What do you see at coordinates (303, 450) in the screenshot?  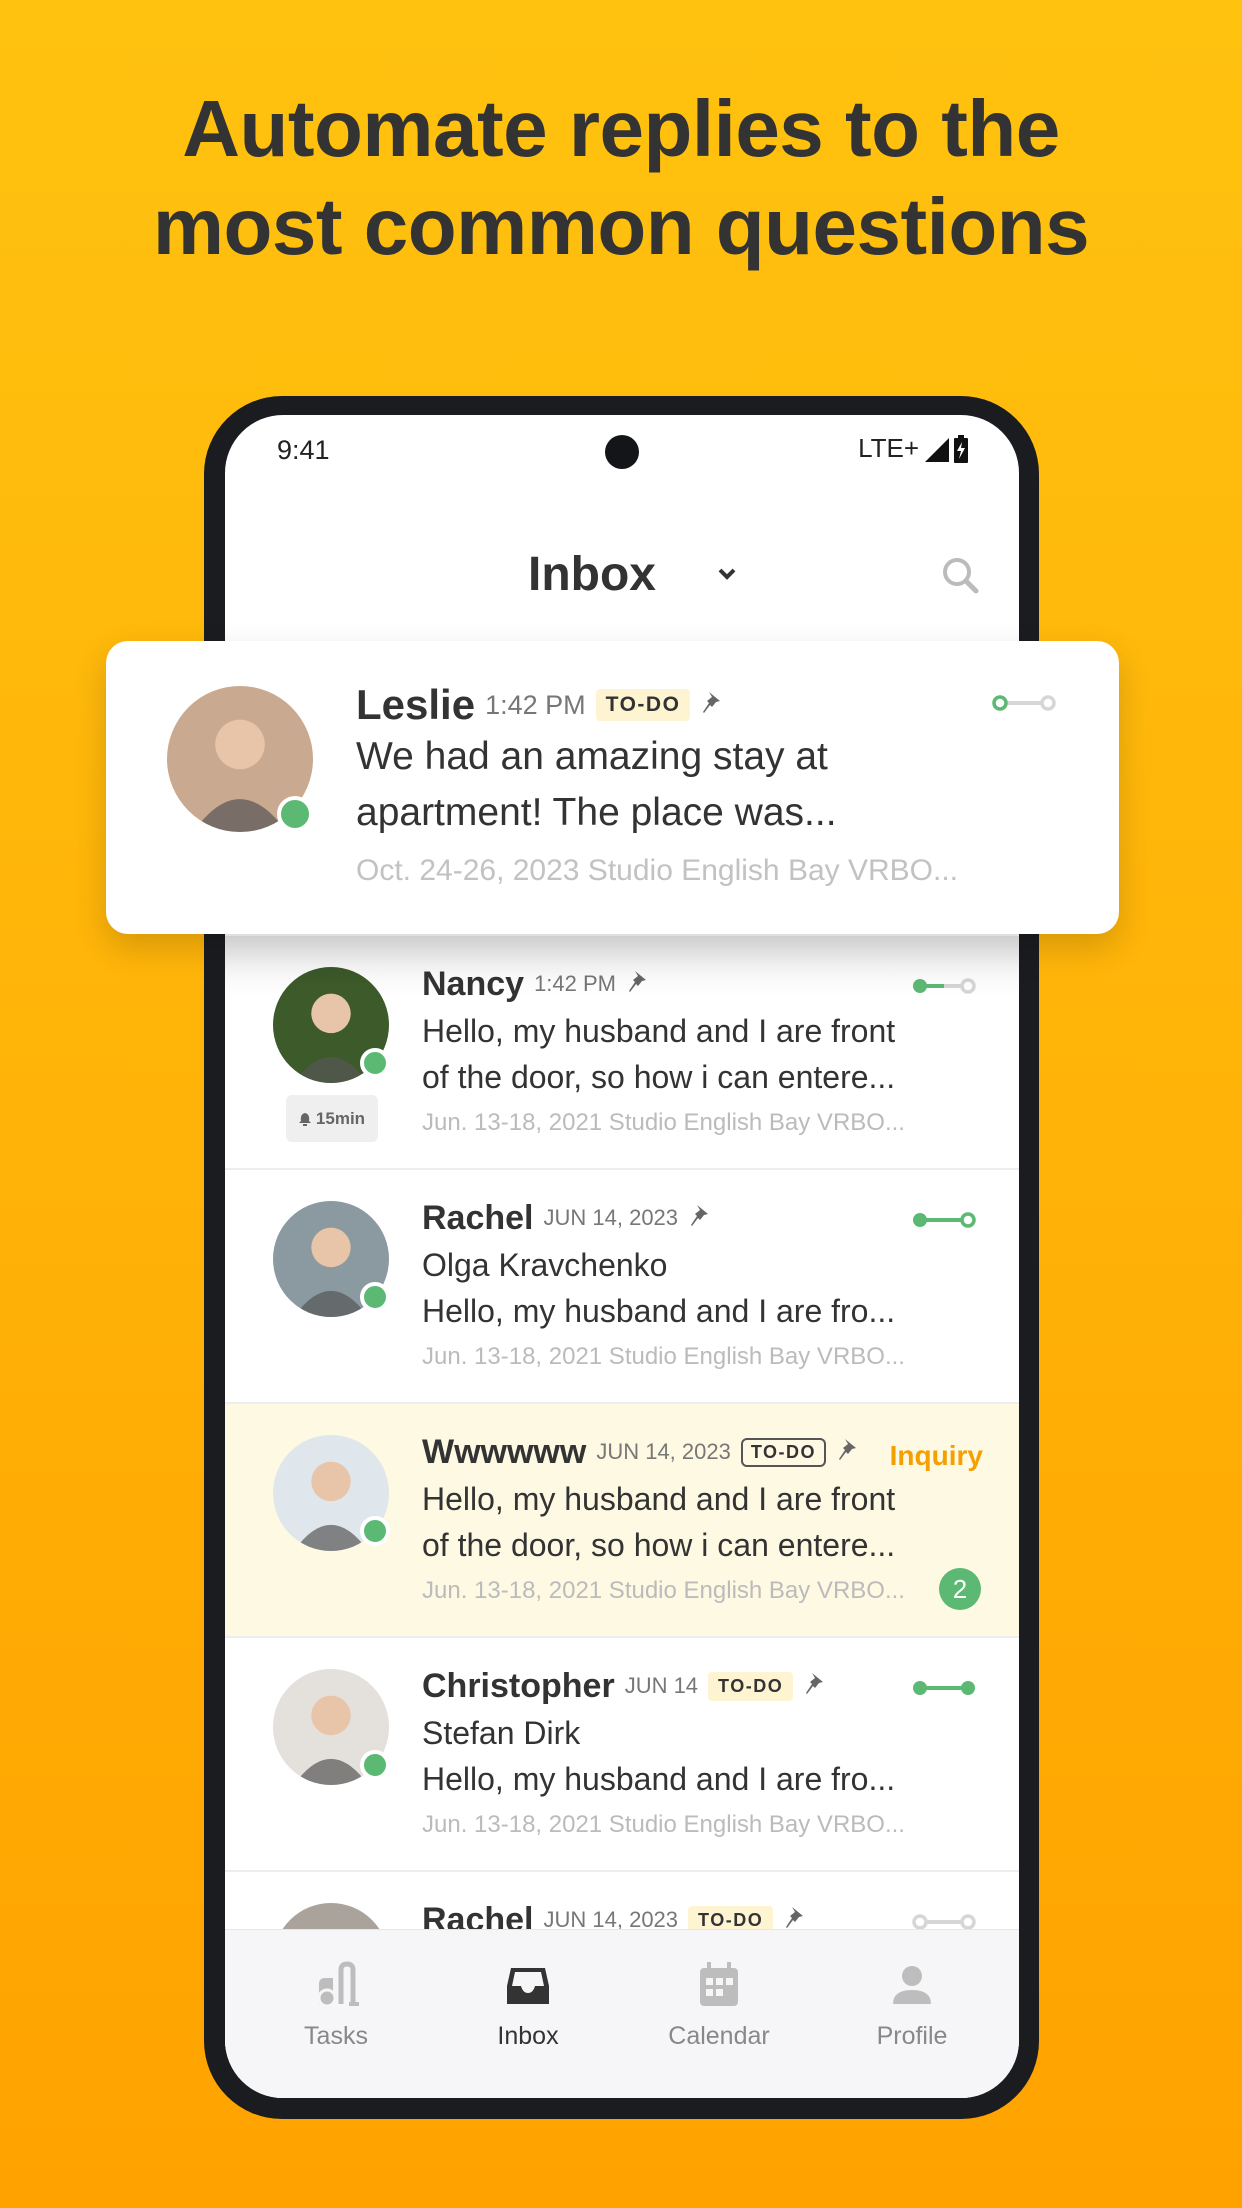 I see `status-time: 9:41` at bounding box center [303, 450].